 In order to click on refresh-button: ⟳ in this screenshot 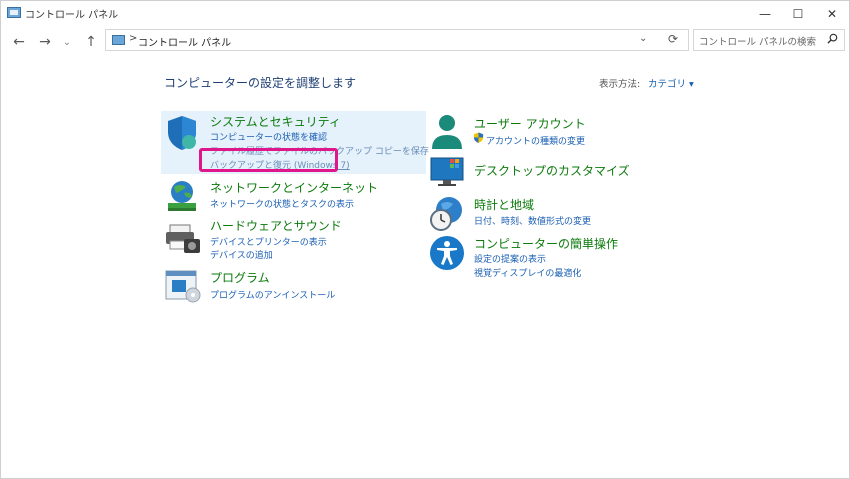, I will do `click(673, 39)`.